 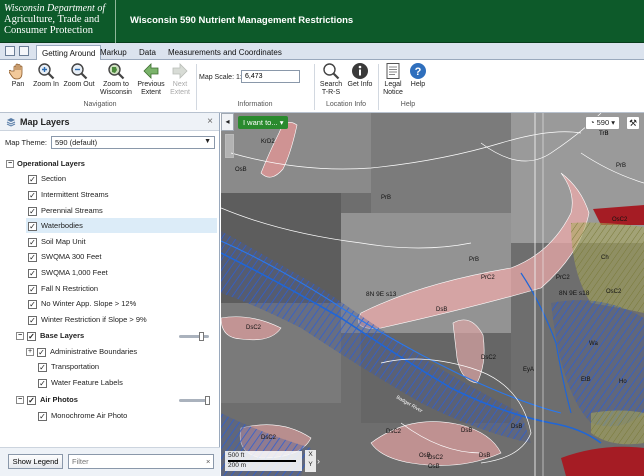 I want to click on zoom-to-wisconsin-button: Zoom to Wisconsin, so click(x=116, y=79).